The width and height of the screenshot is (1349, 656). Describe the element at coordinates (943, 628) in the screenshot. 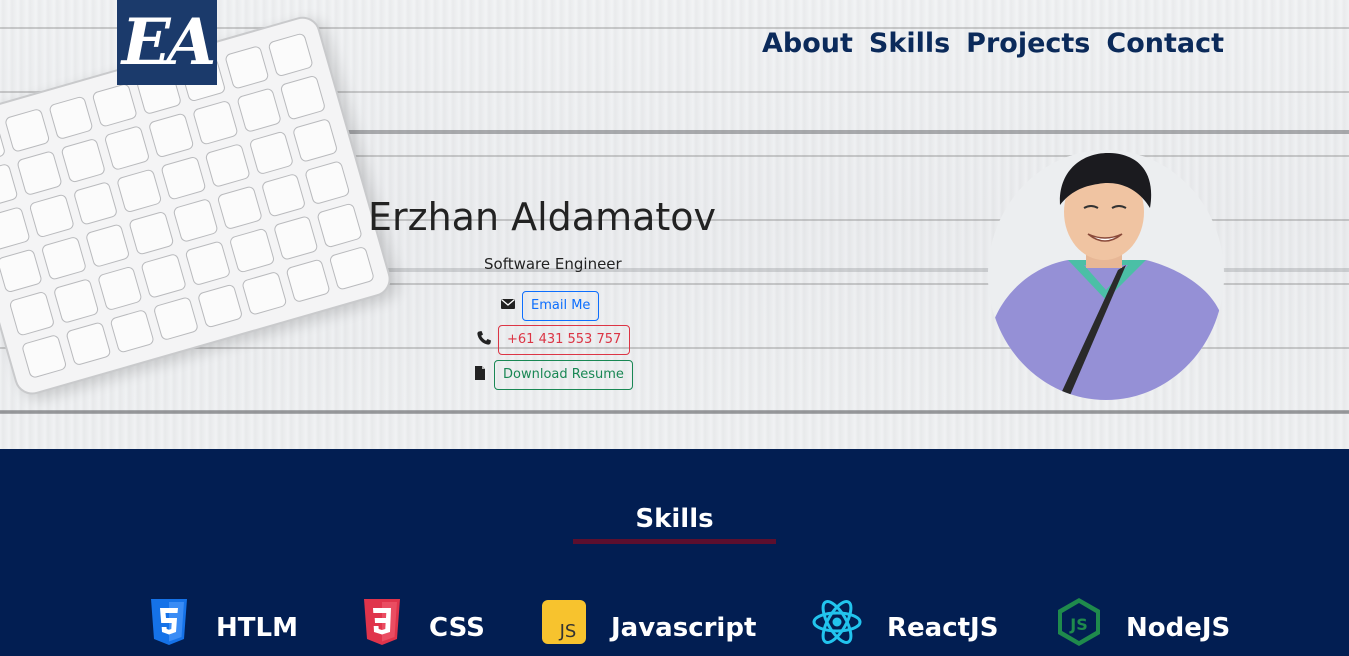

I see `skill-label: ReactJS` at that location.